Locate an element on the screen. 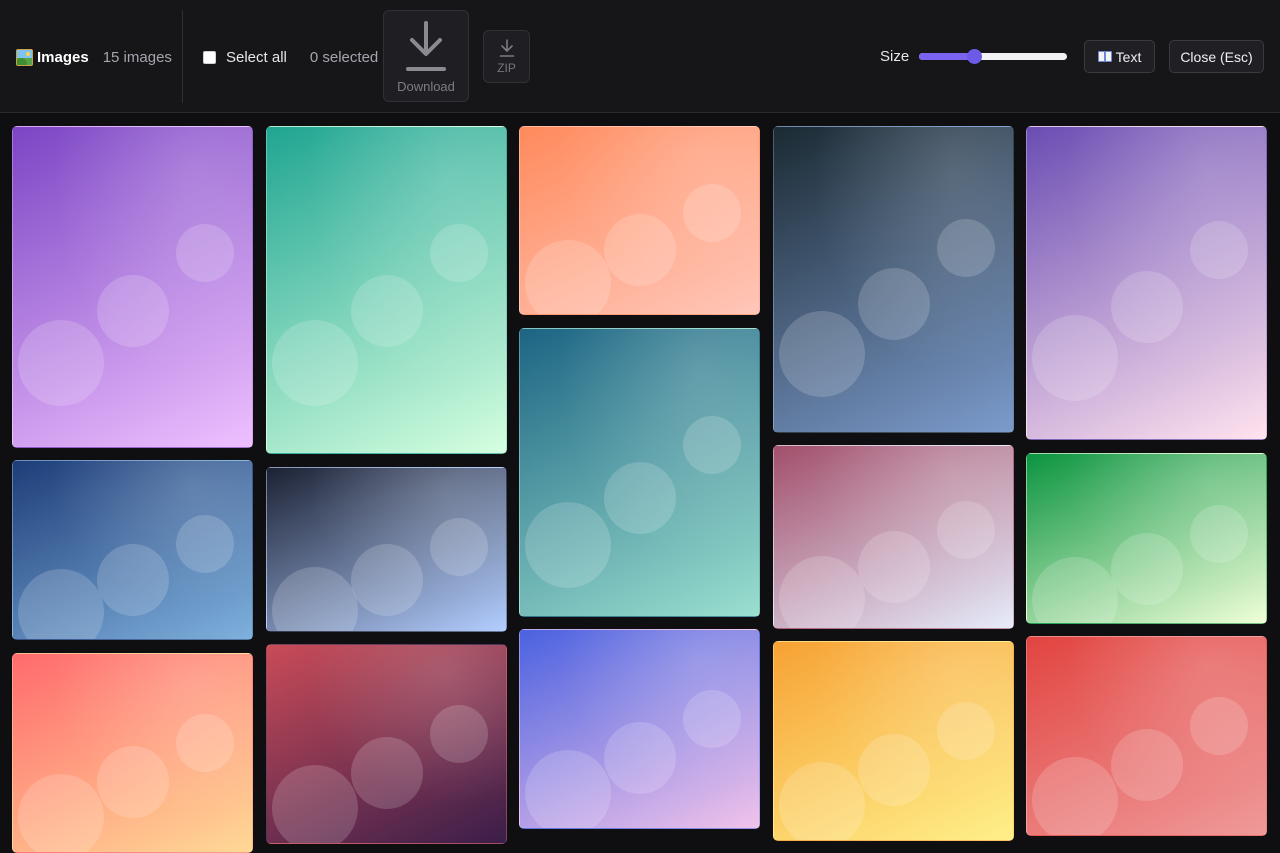 The width and height of the screenshot is (1280, 853). book-icon is located at coordinates (1104, 56).